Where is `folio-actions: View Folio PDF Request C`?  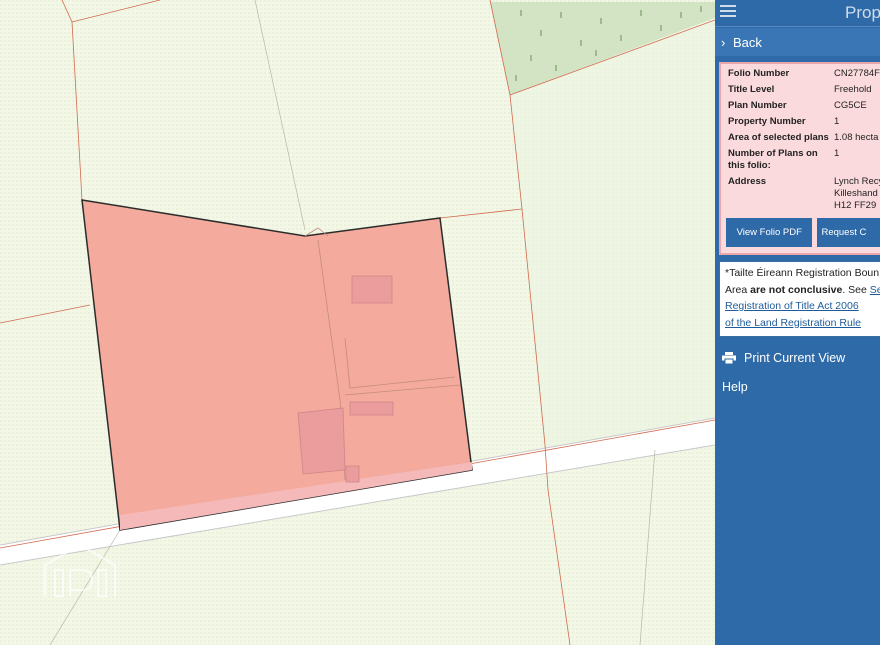 folio-actions: View Folio PDF Request C is located at coordinates (800, 232).